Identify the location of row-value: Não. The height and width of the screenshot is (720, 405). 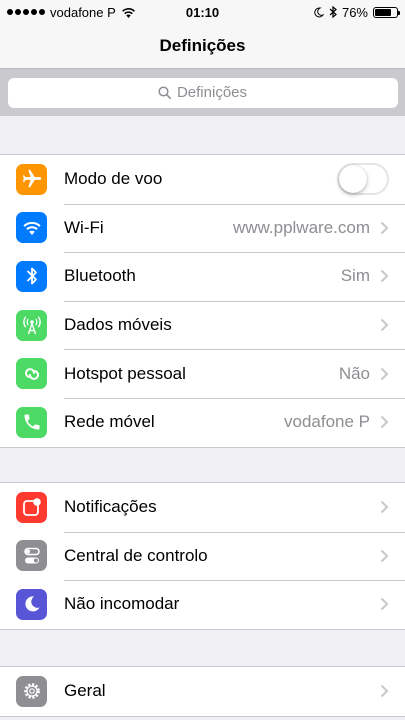
(354, 373).